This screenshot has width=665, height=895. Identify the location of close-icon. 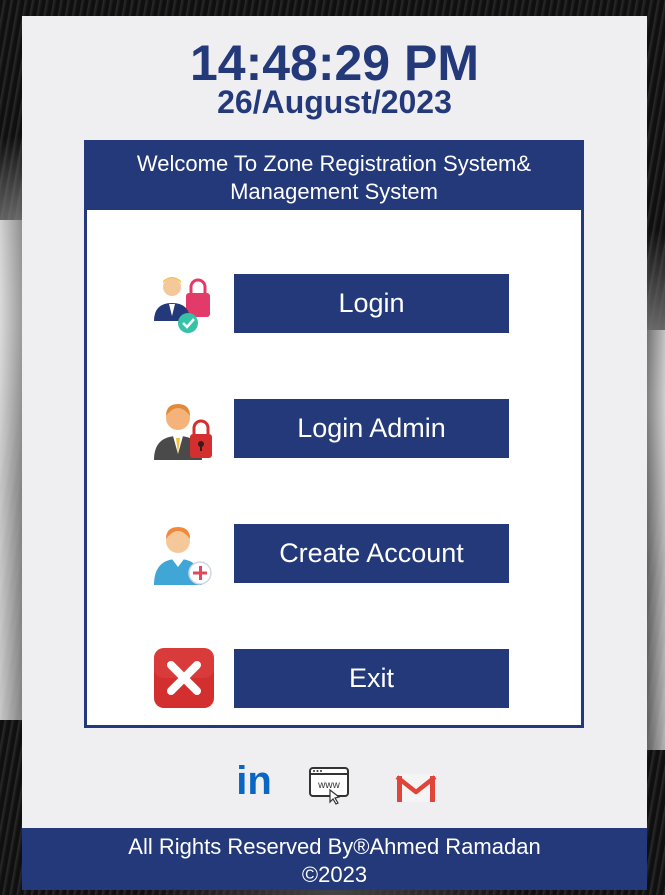
(184, 678).